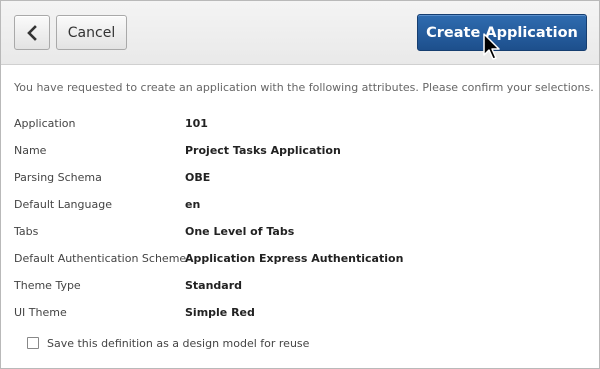 The height and width of the screenshot is (369, 600). I want to click on attribute-label: Parsing Schema, so click(58, 177).